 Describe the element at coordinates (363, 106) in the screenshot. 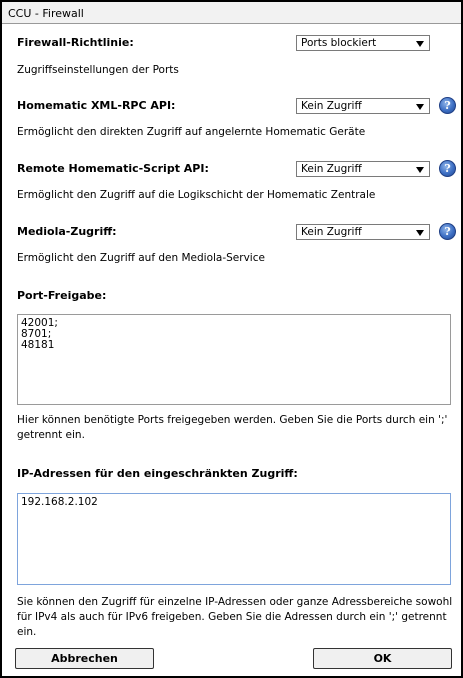

I see `xmlrpc-api-select: Kein Zugriff` at that location.